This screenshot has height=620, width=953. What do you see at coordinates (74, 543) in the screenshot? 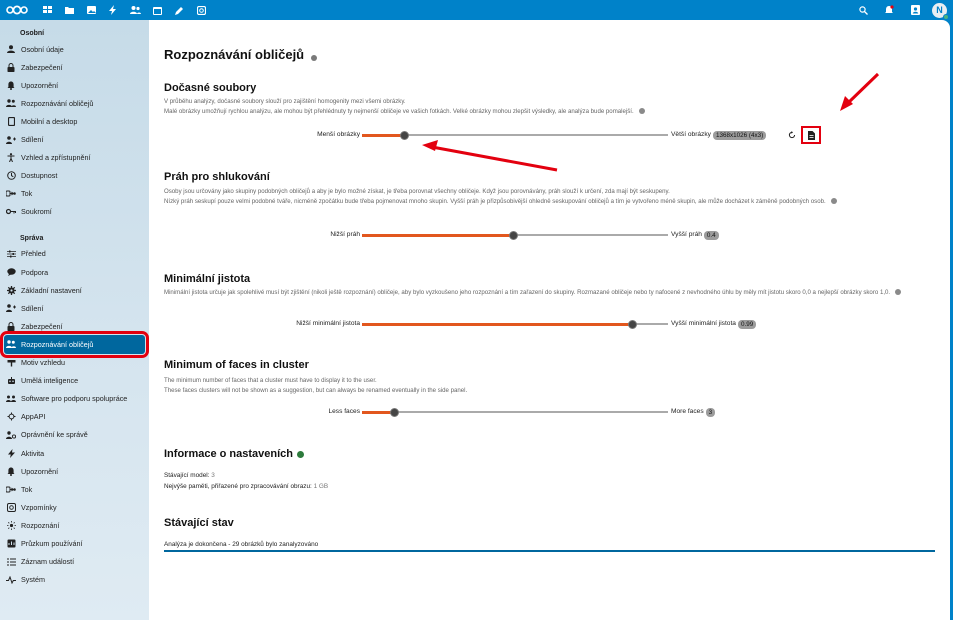
I see `sidebar-item-admin-16: Průzkum používání` at bounding box center [74, 543].